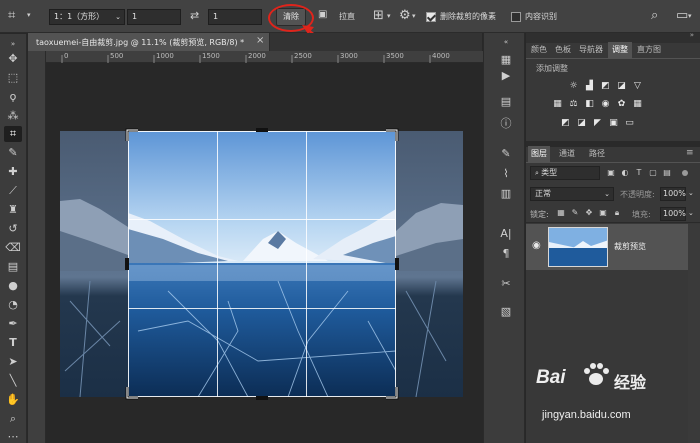  What do you see at coordinates (620, 50) in the screenshot?
I see `tab-adjustments: 调整` at bounding box center [620, 50].